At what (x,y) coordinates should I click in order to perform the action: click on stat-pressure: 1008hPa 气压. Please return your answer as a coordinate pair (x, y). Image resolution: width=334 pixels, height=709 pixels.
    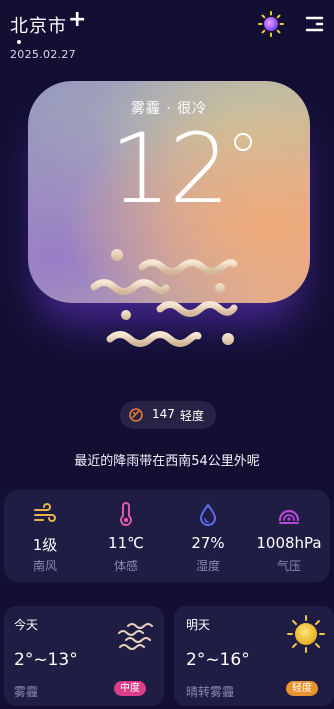
    Looking at the image, I should click on (289, 536).